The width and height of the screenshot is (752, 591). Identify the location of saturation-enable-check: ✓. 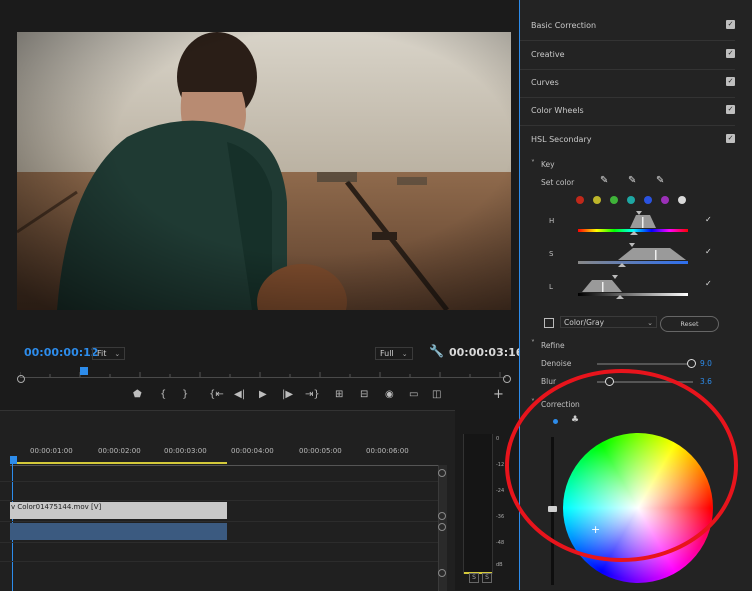
(708, 251).